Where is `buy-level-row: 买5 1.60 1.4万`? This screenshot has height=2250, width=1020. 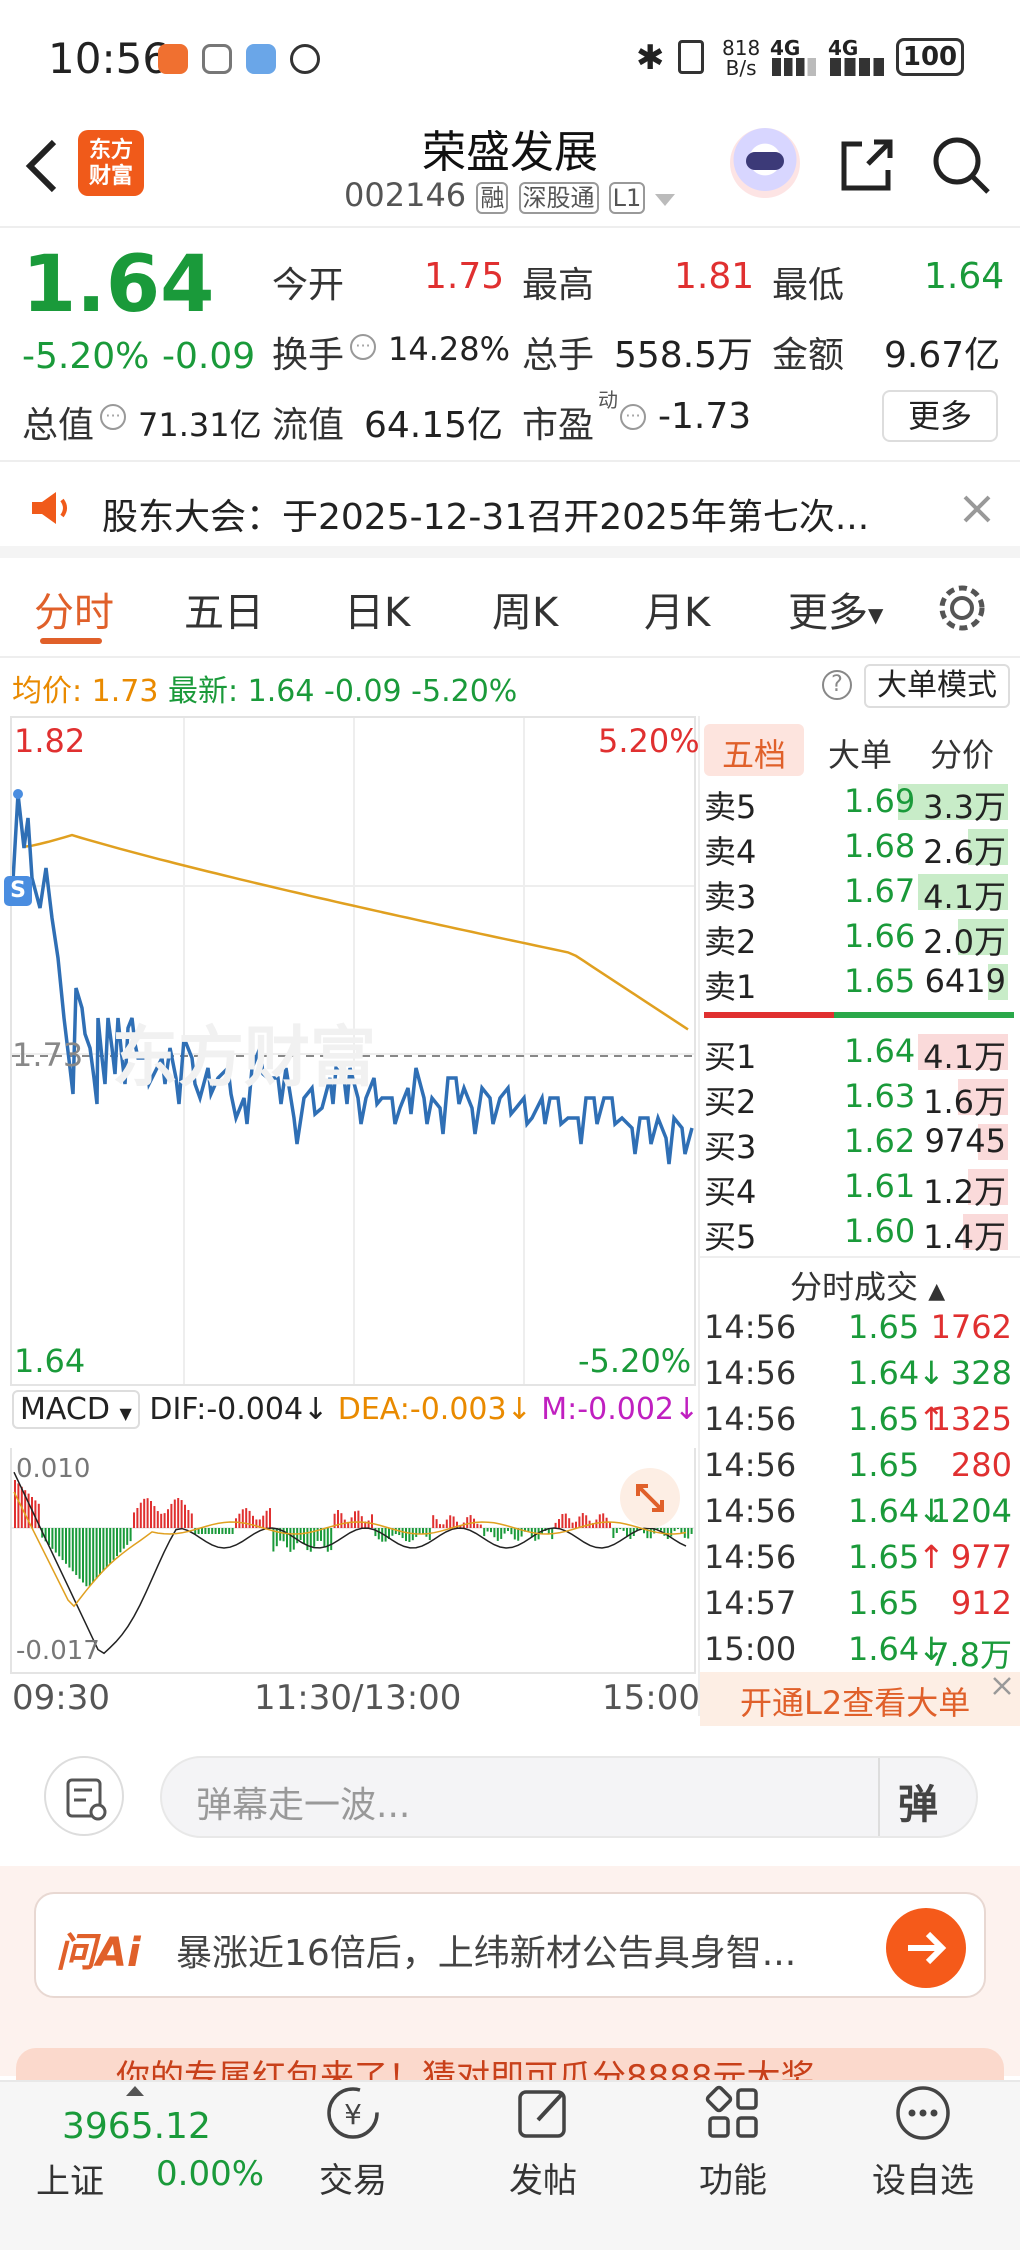
buy-level-row: 买5 1.60 1.4万 is located at coordinates (859, 1233).